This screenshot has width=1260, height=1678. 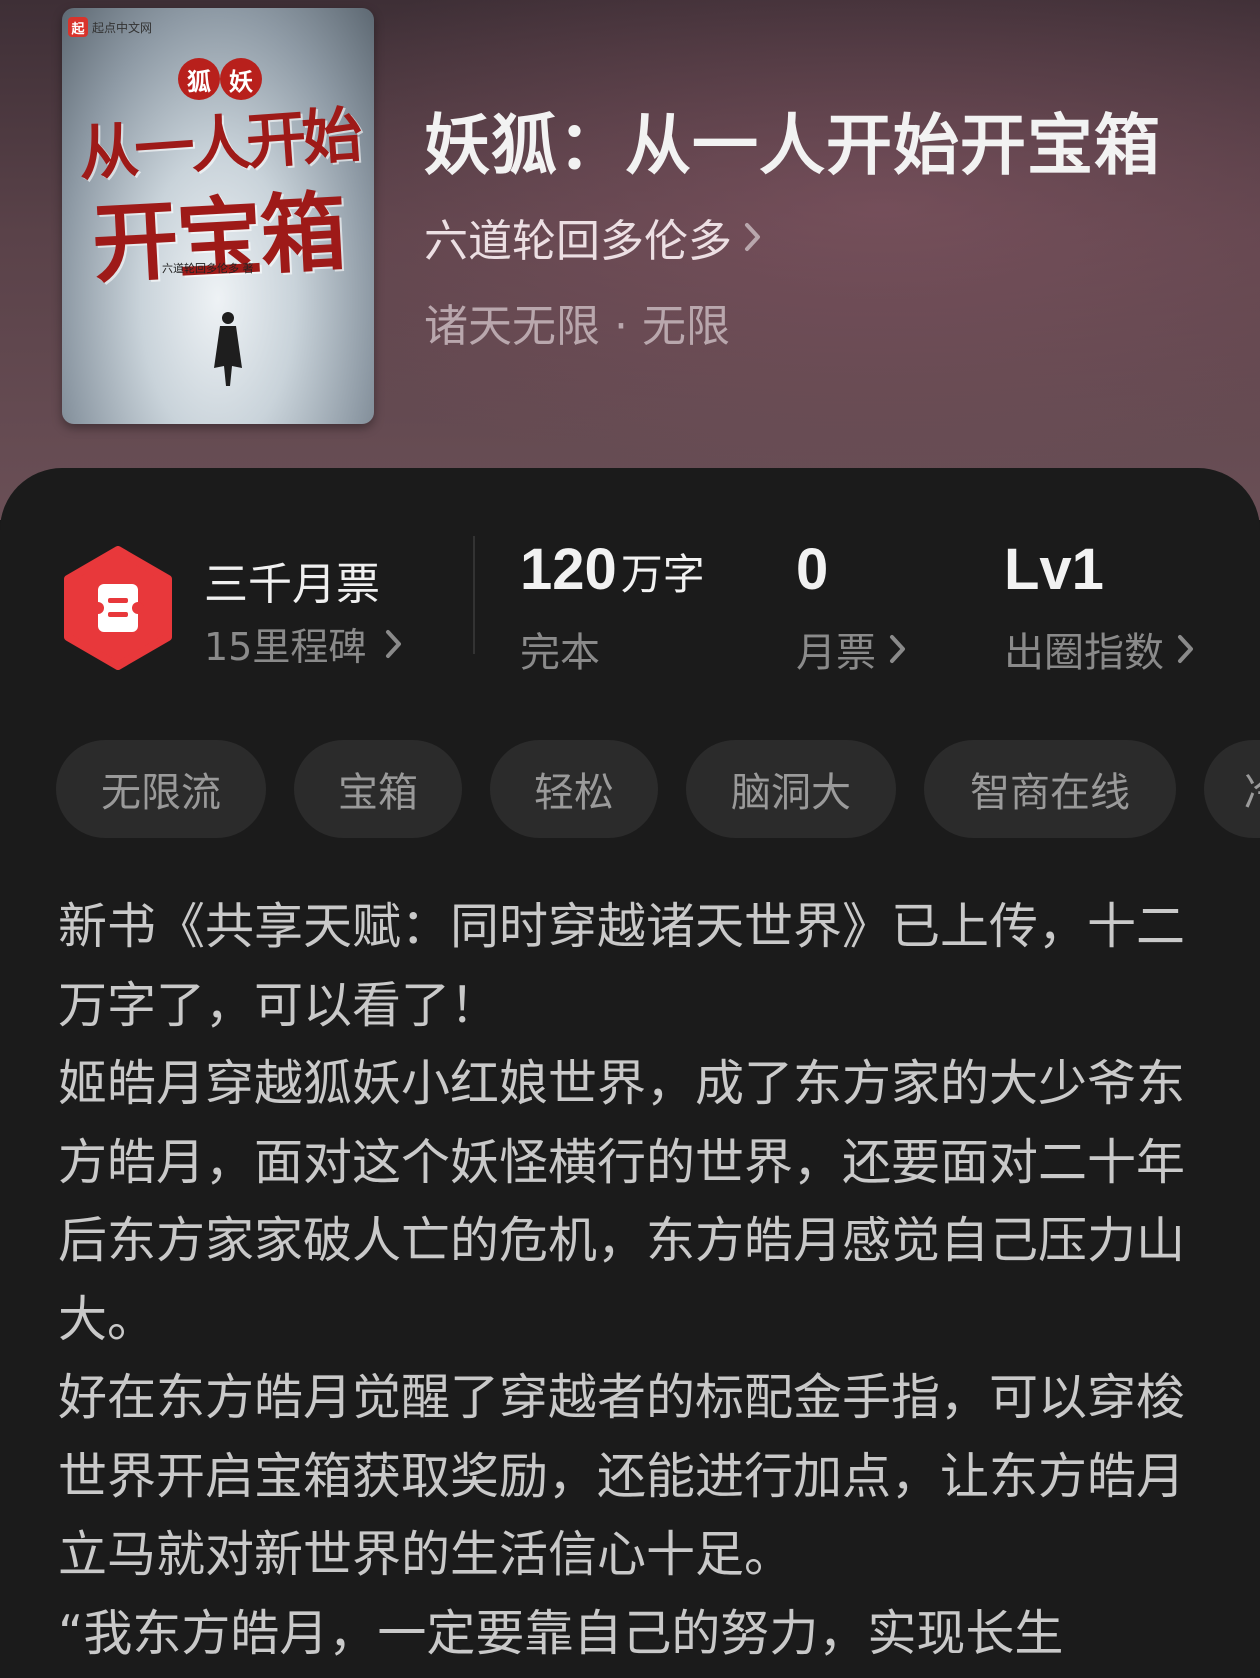 I want to click on description-paragraph: 新书《共享天赋：同时穿越诸天世界》已上传，十二万字了，可以看了！, so click(x=622, y=966).